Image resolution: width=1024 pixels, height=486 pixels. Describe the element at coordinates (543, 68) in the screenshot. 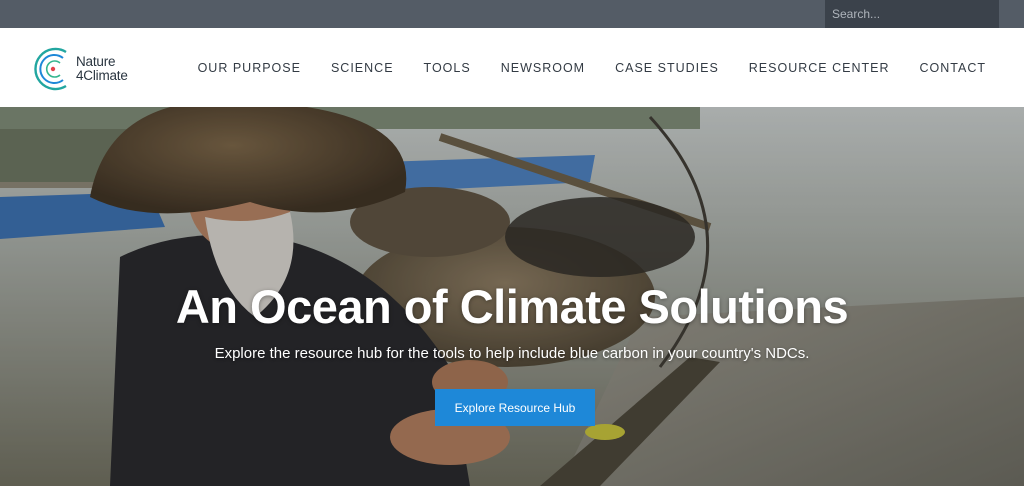

I see `nav-item-newsroom: NEWSROOM` at that location.